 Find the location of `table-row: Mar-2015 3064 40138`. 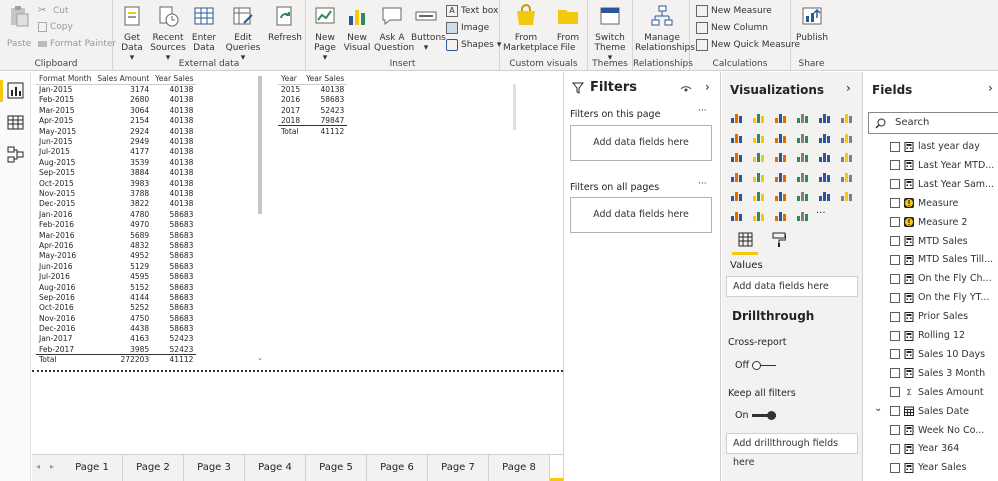

table-row: Mar-2015 3064 40138 is located at coordinates (116, 110).